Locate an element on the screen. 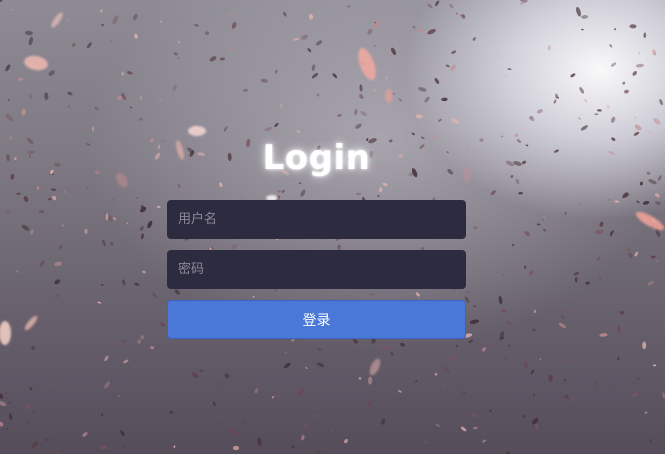 Image resolution: width=665 pixels, height=454 pixels. login-button: 登录 is located at coordinates (316, 319).